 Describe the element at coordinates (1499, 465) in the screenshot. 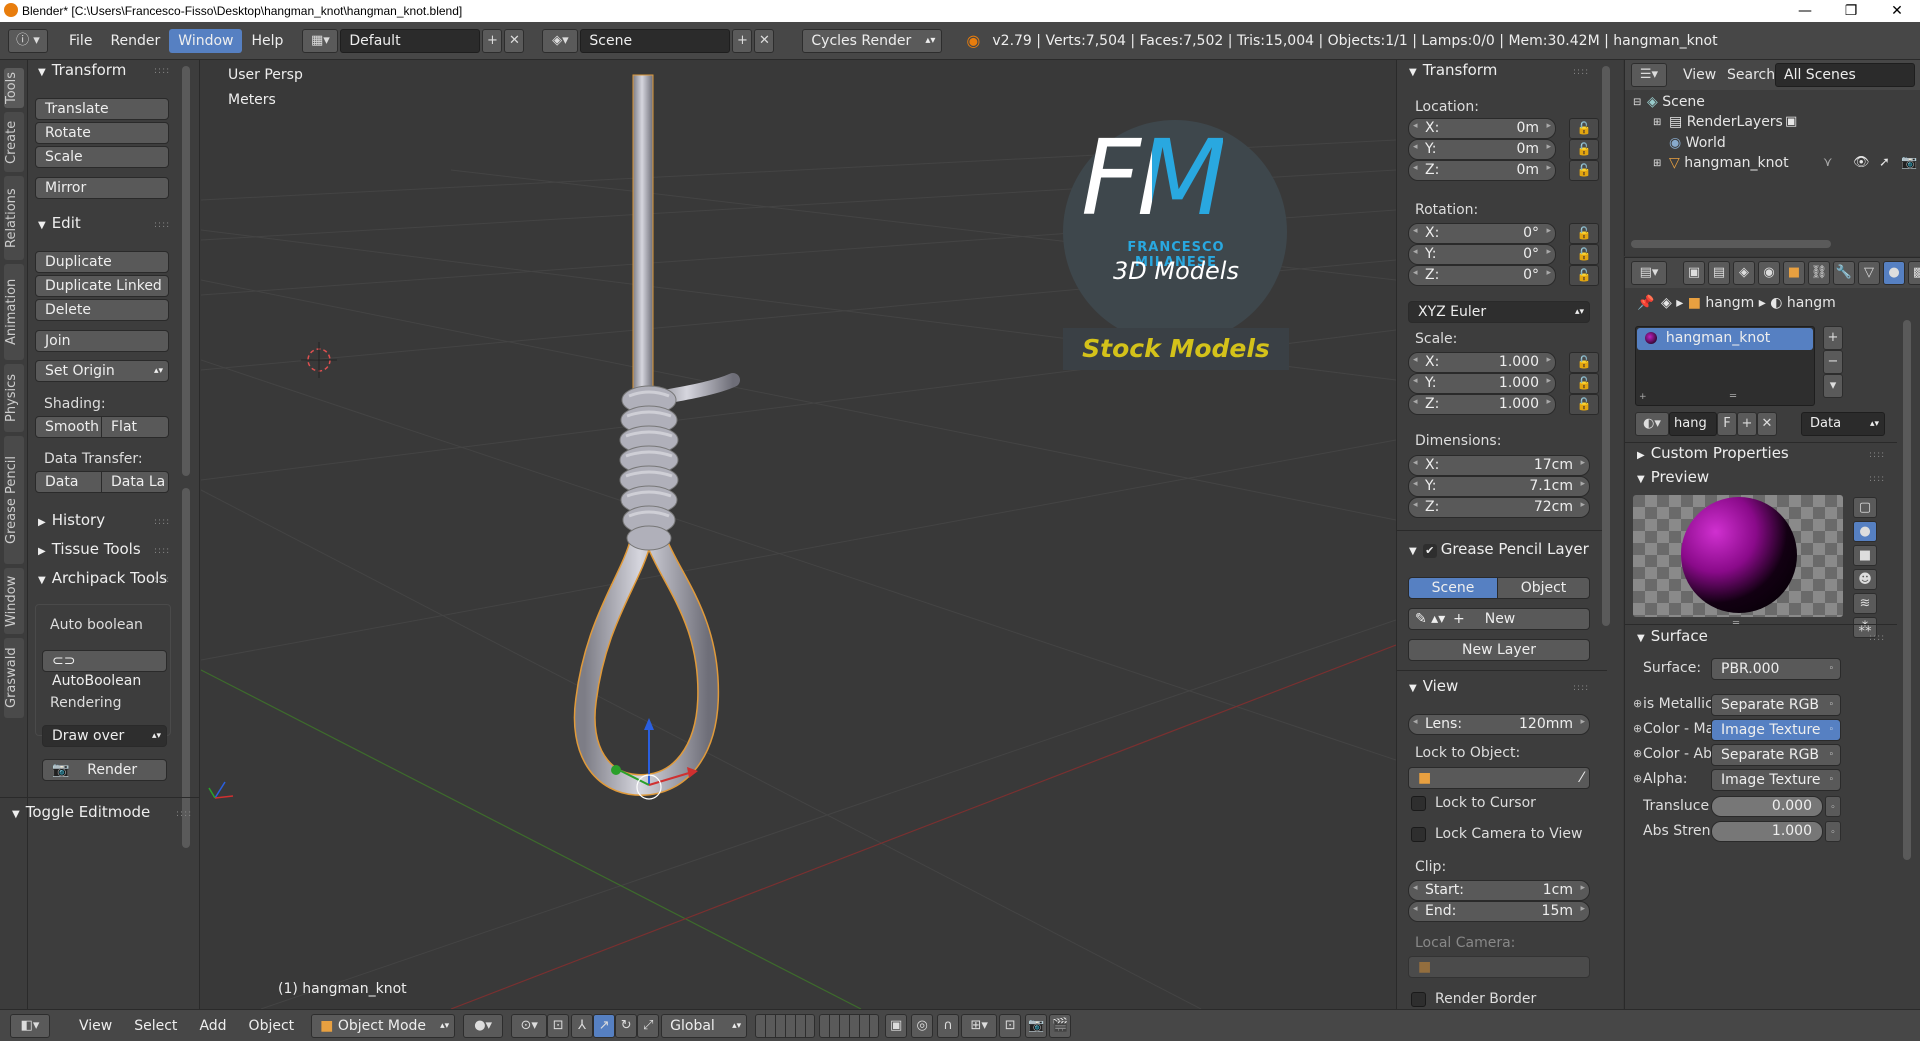

I see `dimensions-x-field: ◂ X: 17cm ▸` at that location.